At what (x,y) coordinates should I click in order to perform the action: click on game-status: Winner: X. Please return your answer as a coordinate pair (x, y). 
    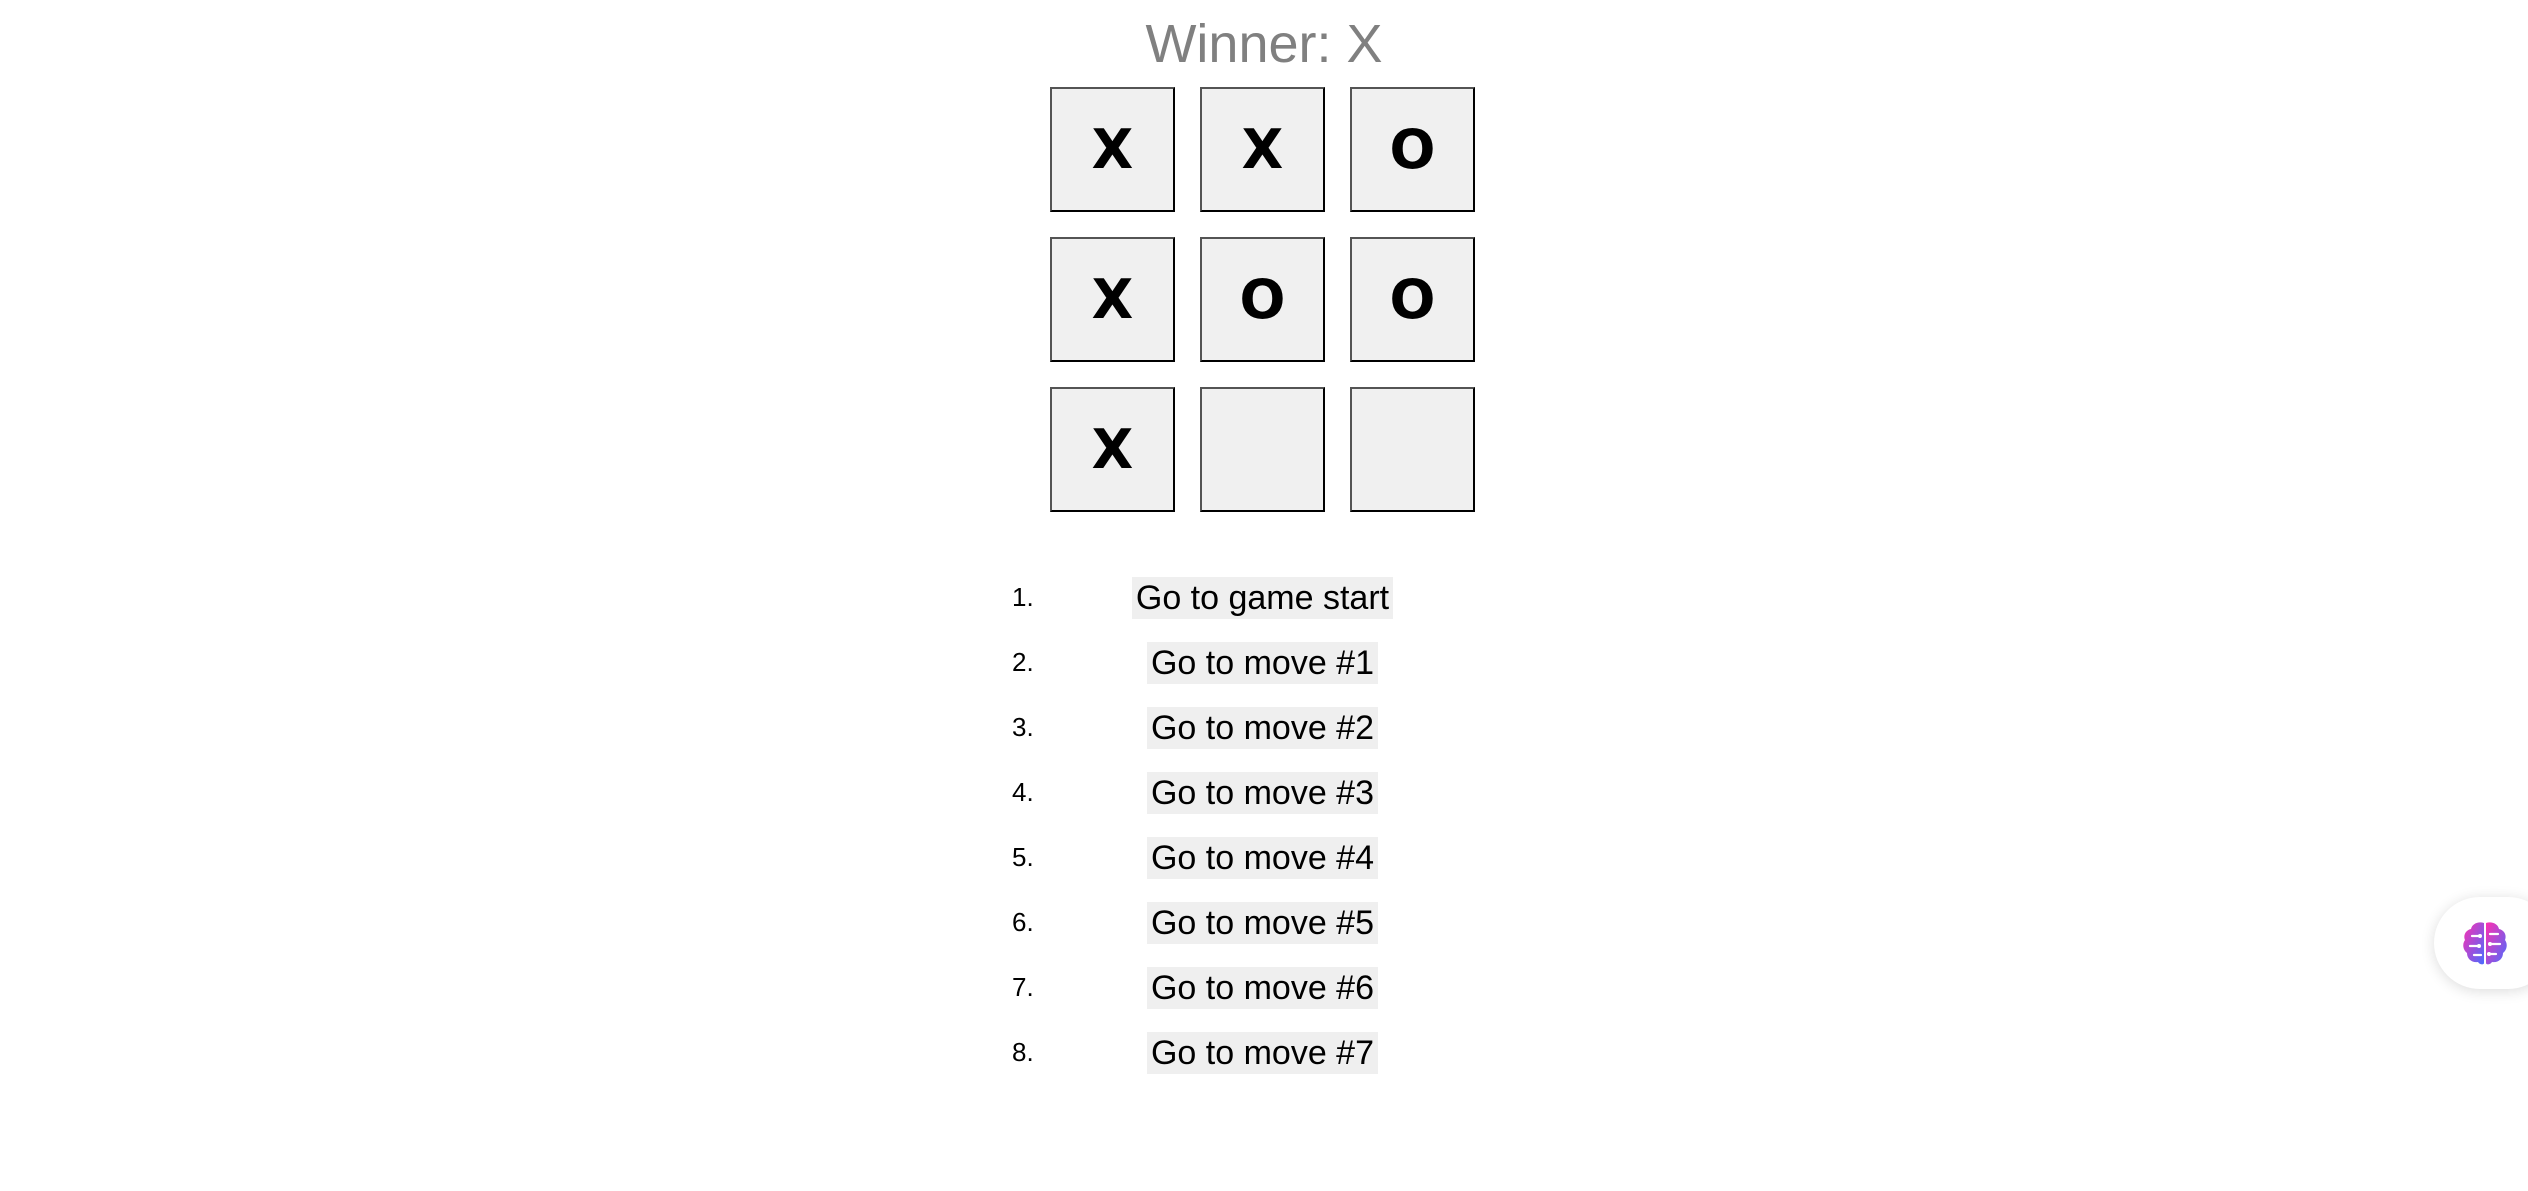
    Looking at the image, I should click on (1264, 44).